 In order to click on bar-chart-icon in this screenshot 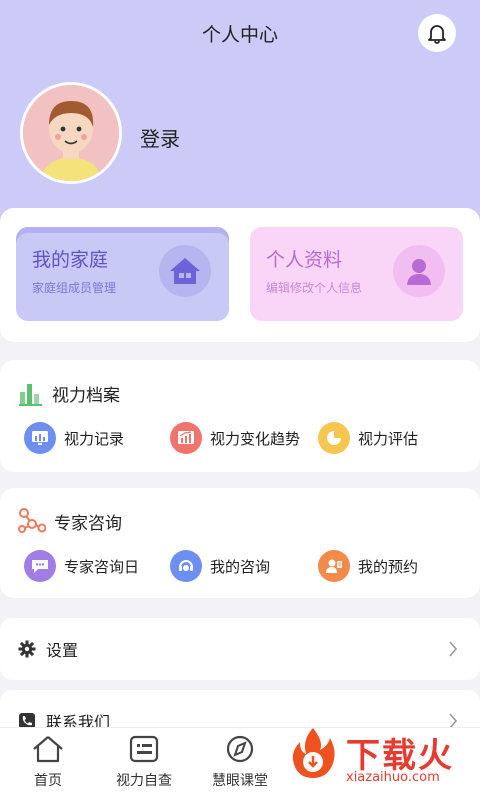, I will do `click(40, 438)`.